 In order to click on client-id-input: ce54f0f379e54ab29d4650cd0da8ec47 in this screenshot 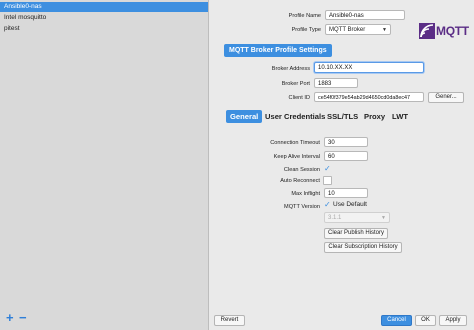, I will do `click(369, 97)`.